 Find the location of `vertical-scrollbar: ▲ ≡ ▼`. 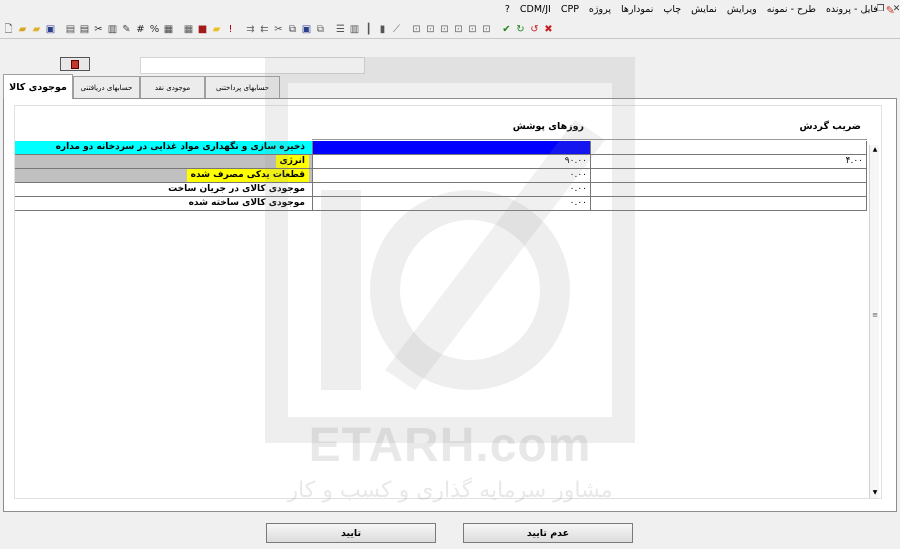

vertical-scrollbar: ▲ ≡ ▼ is located at coordinates (874, 321).